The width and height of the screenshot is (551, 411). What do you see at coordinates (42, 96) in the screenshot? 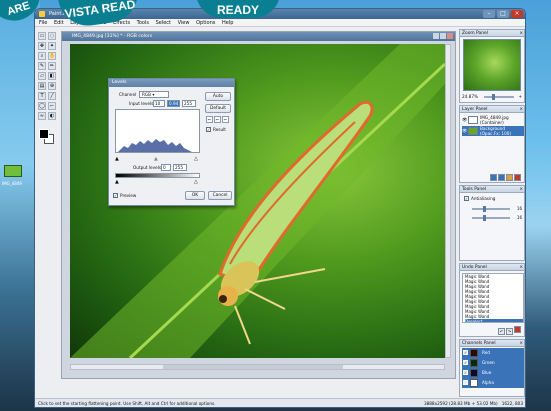
I see `text-tool-icon: T` at bounding box center [42, 96].